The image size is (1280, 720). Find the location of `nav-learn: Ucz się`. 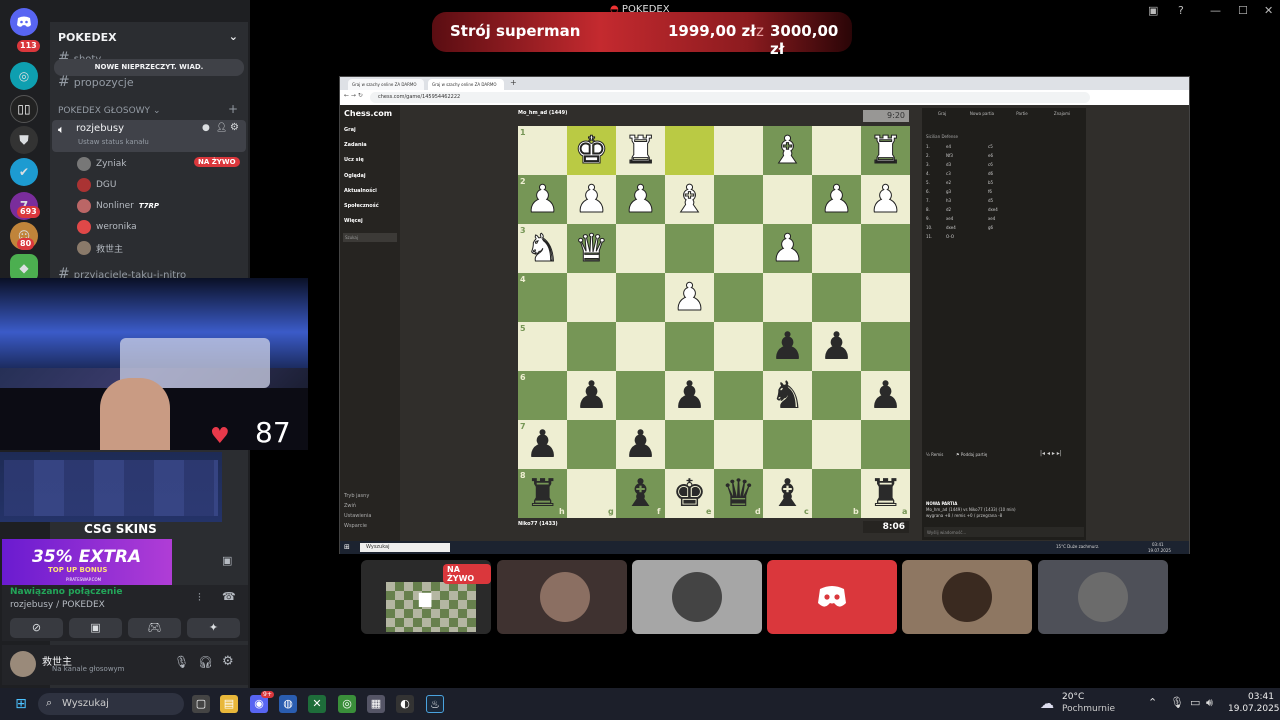

nav-learn: Ucz się is located at coordinates (354, 160).